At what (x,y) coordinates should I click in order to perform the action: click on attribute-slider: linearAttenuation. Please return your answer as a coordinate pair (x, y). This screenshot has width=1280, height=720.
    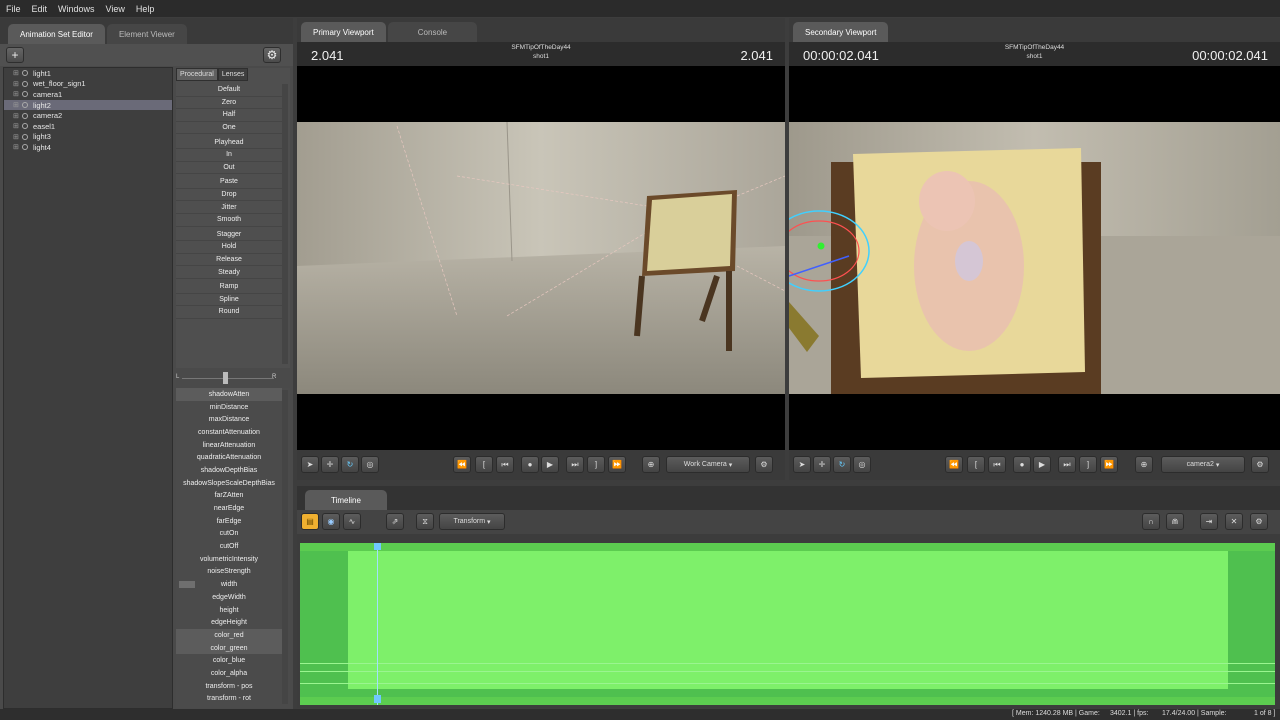
    Looking at the image, I should click on (229, 445).